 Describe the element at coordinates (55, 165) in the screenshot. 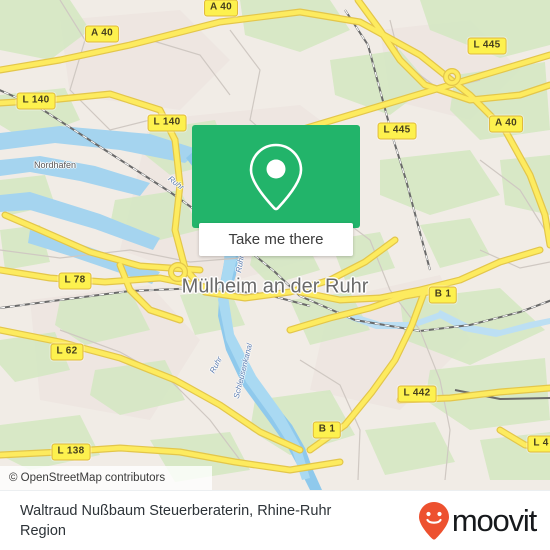

I see `poi-label: Nordhafen` at that location.